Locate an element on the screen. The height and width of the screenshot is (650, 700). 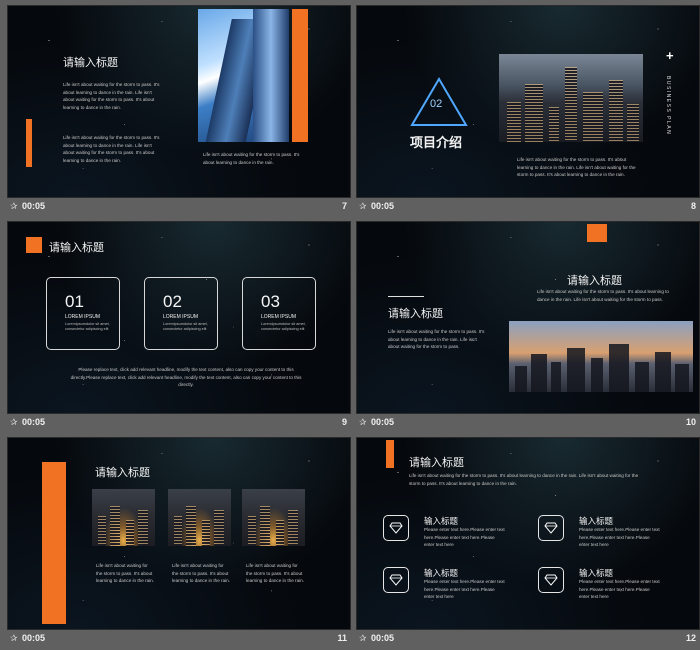
slide-title-right: 请输入标题 is located at coordinates (594, 281).